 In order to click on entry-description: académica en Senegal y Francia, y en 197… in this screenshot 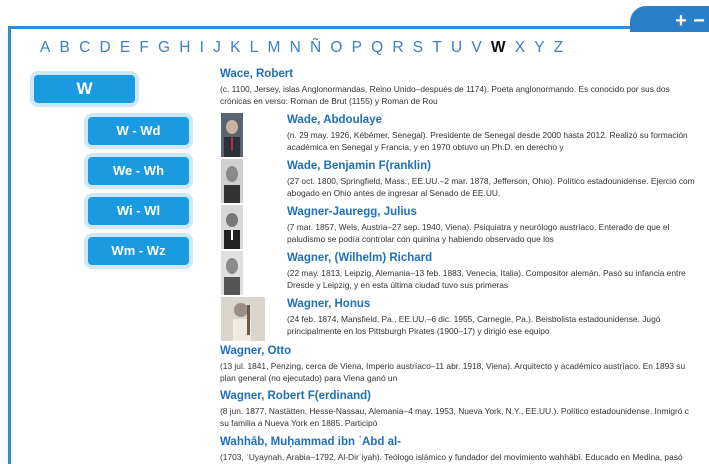, I will do `click(425, 147)`.